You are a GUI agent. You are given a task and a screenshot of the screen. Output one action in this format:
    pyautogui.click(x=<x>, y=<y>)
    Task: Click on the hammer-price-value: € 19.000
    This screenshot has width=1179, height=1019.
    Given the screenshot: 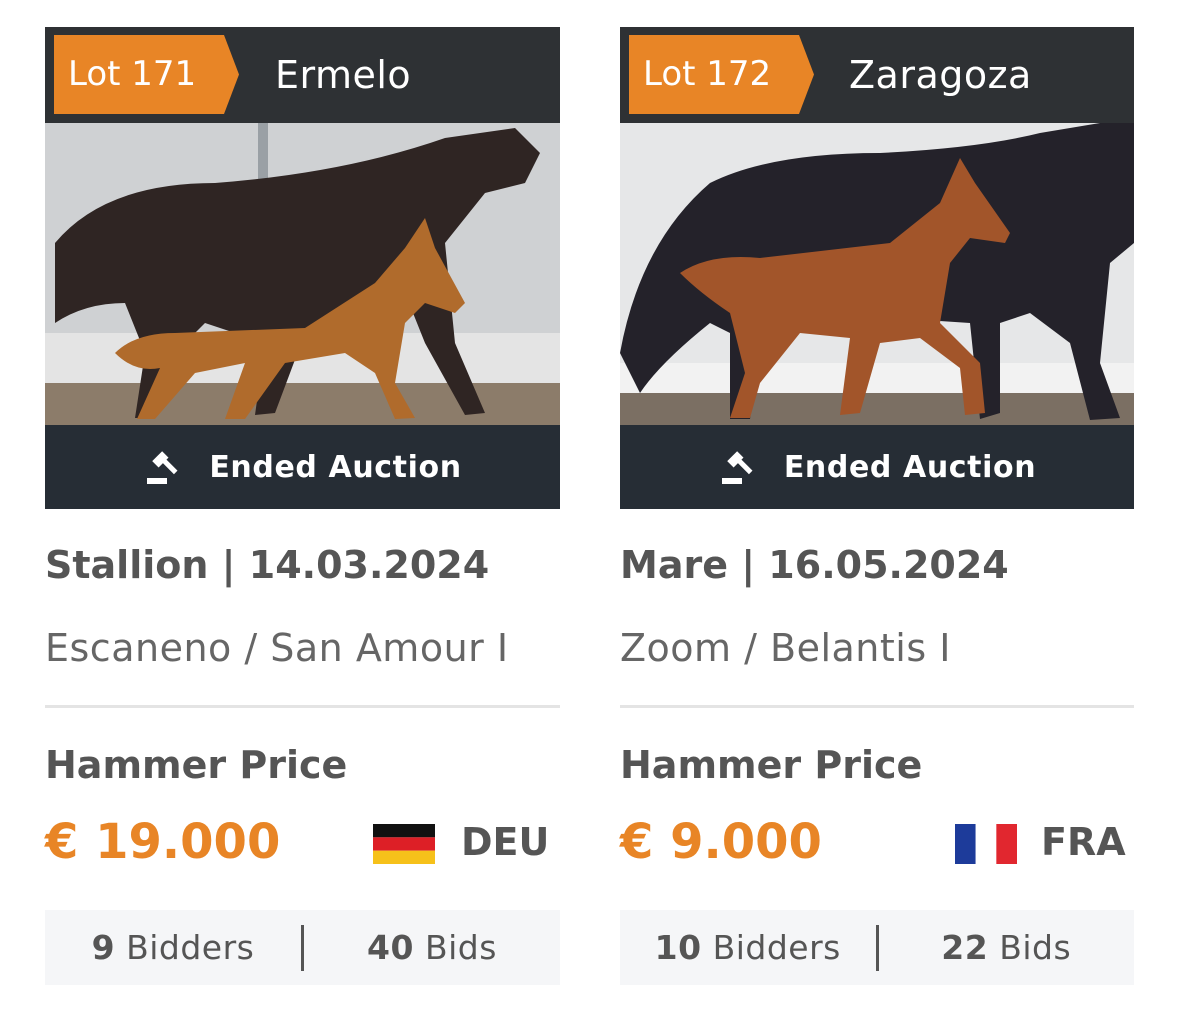 What is the action you would take?
    pyautogui.click(x=163, y=842)
    